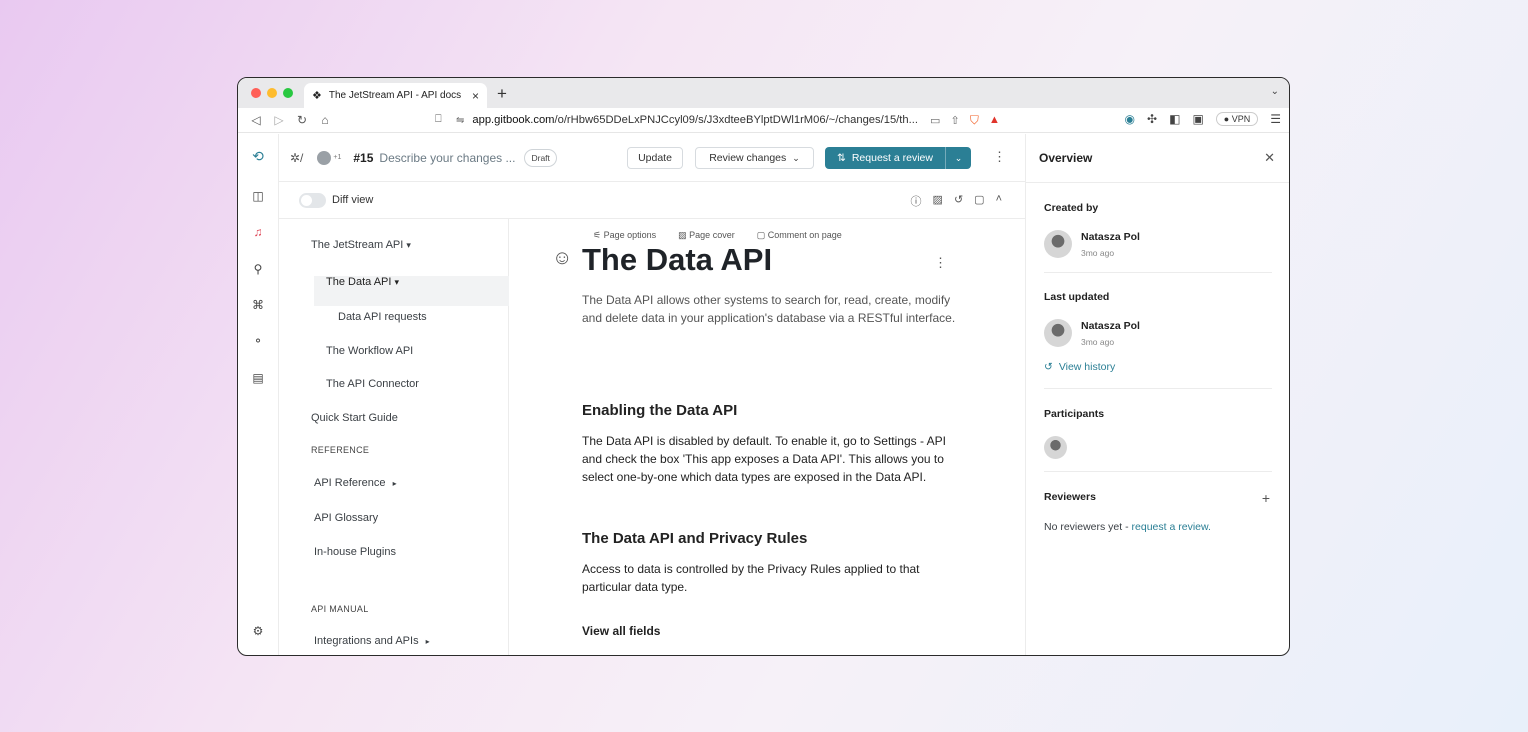 This screenshot has width=1528, height=732. Describe the element at coordinates (382, 317) in the screenshot. I see `toc-item-data-api-requests: Data API requests` at that location.